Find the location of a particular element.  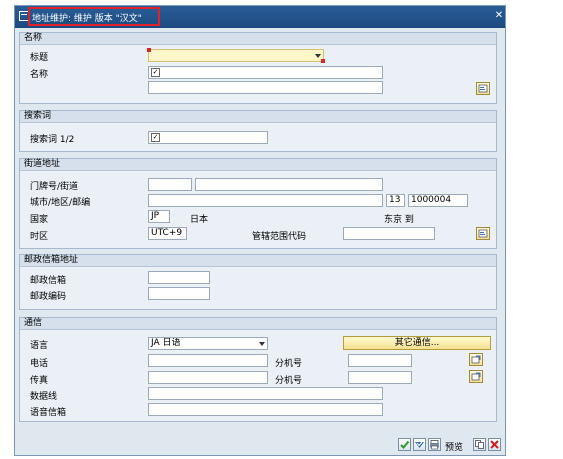

dialog-titlebar: 地址维护: 维护 版本 "汉文" ✕ is located at coordinates (260, 17).